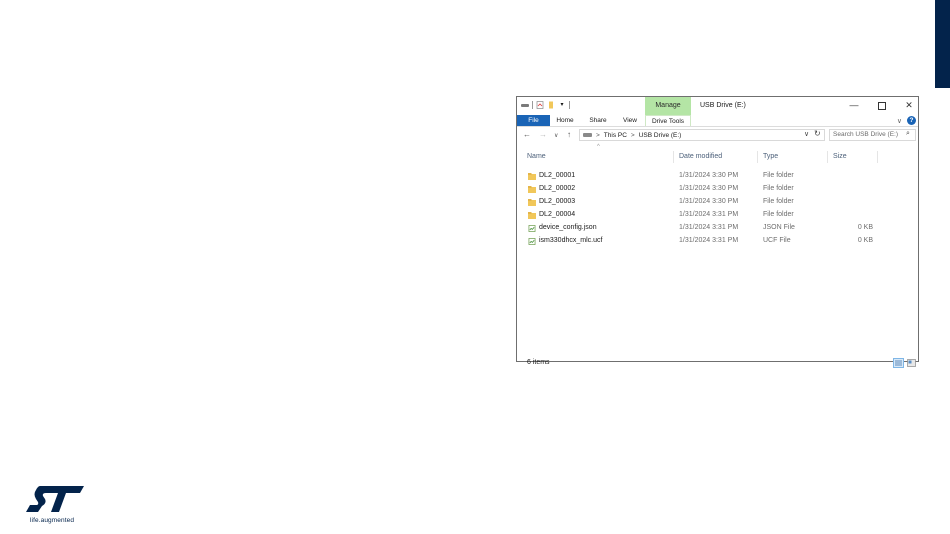 This screenshot has height=534, width=950. I want to click on list-item: DL2_00002 1/31/2024 3:30 PM File folder, so click(717, 190).